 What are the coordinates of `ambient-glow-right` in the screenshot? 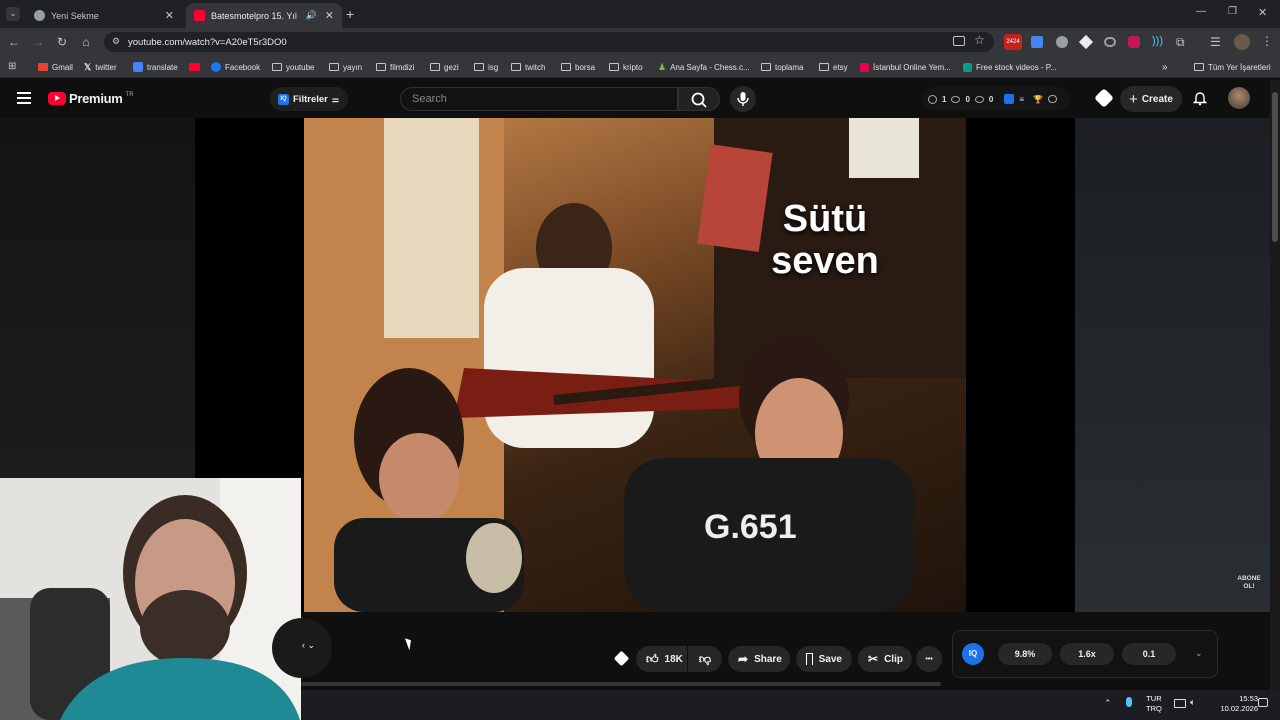 It's located at (1172, 365).